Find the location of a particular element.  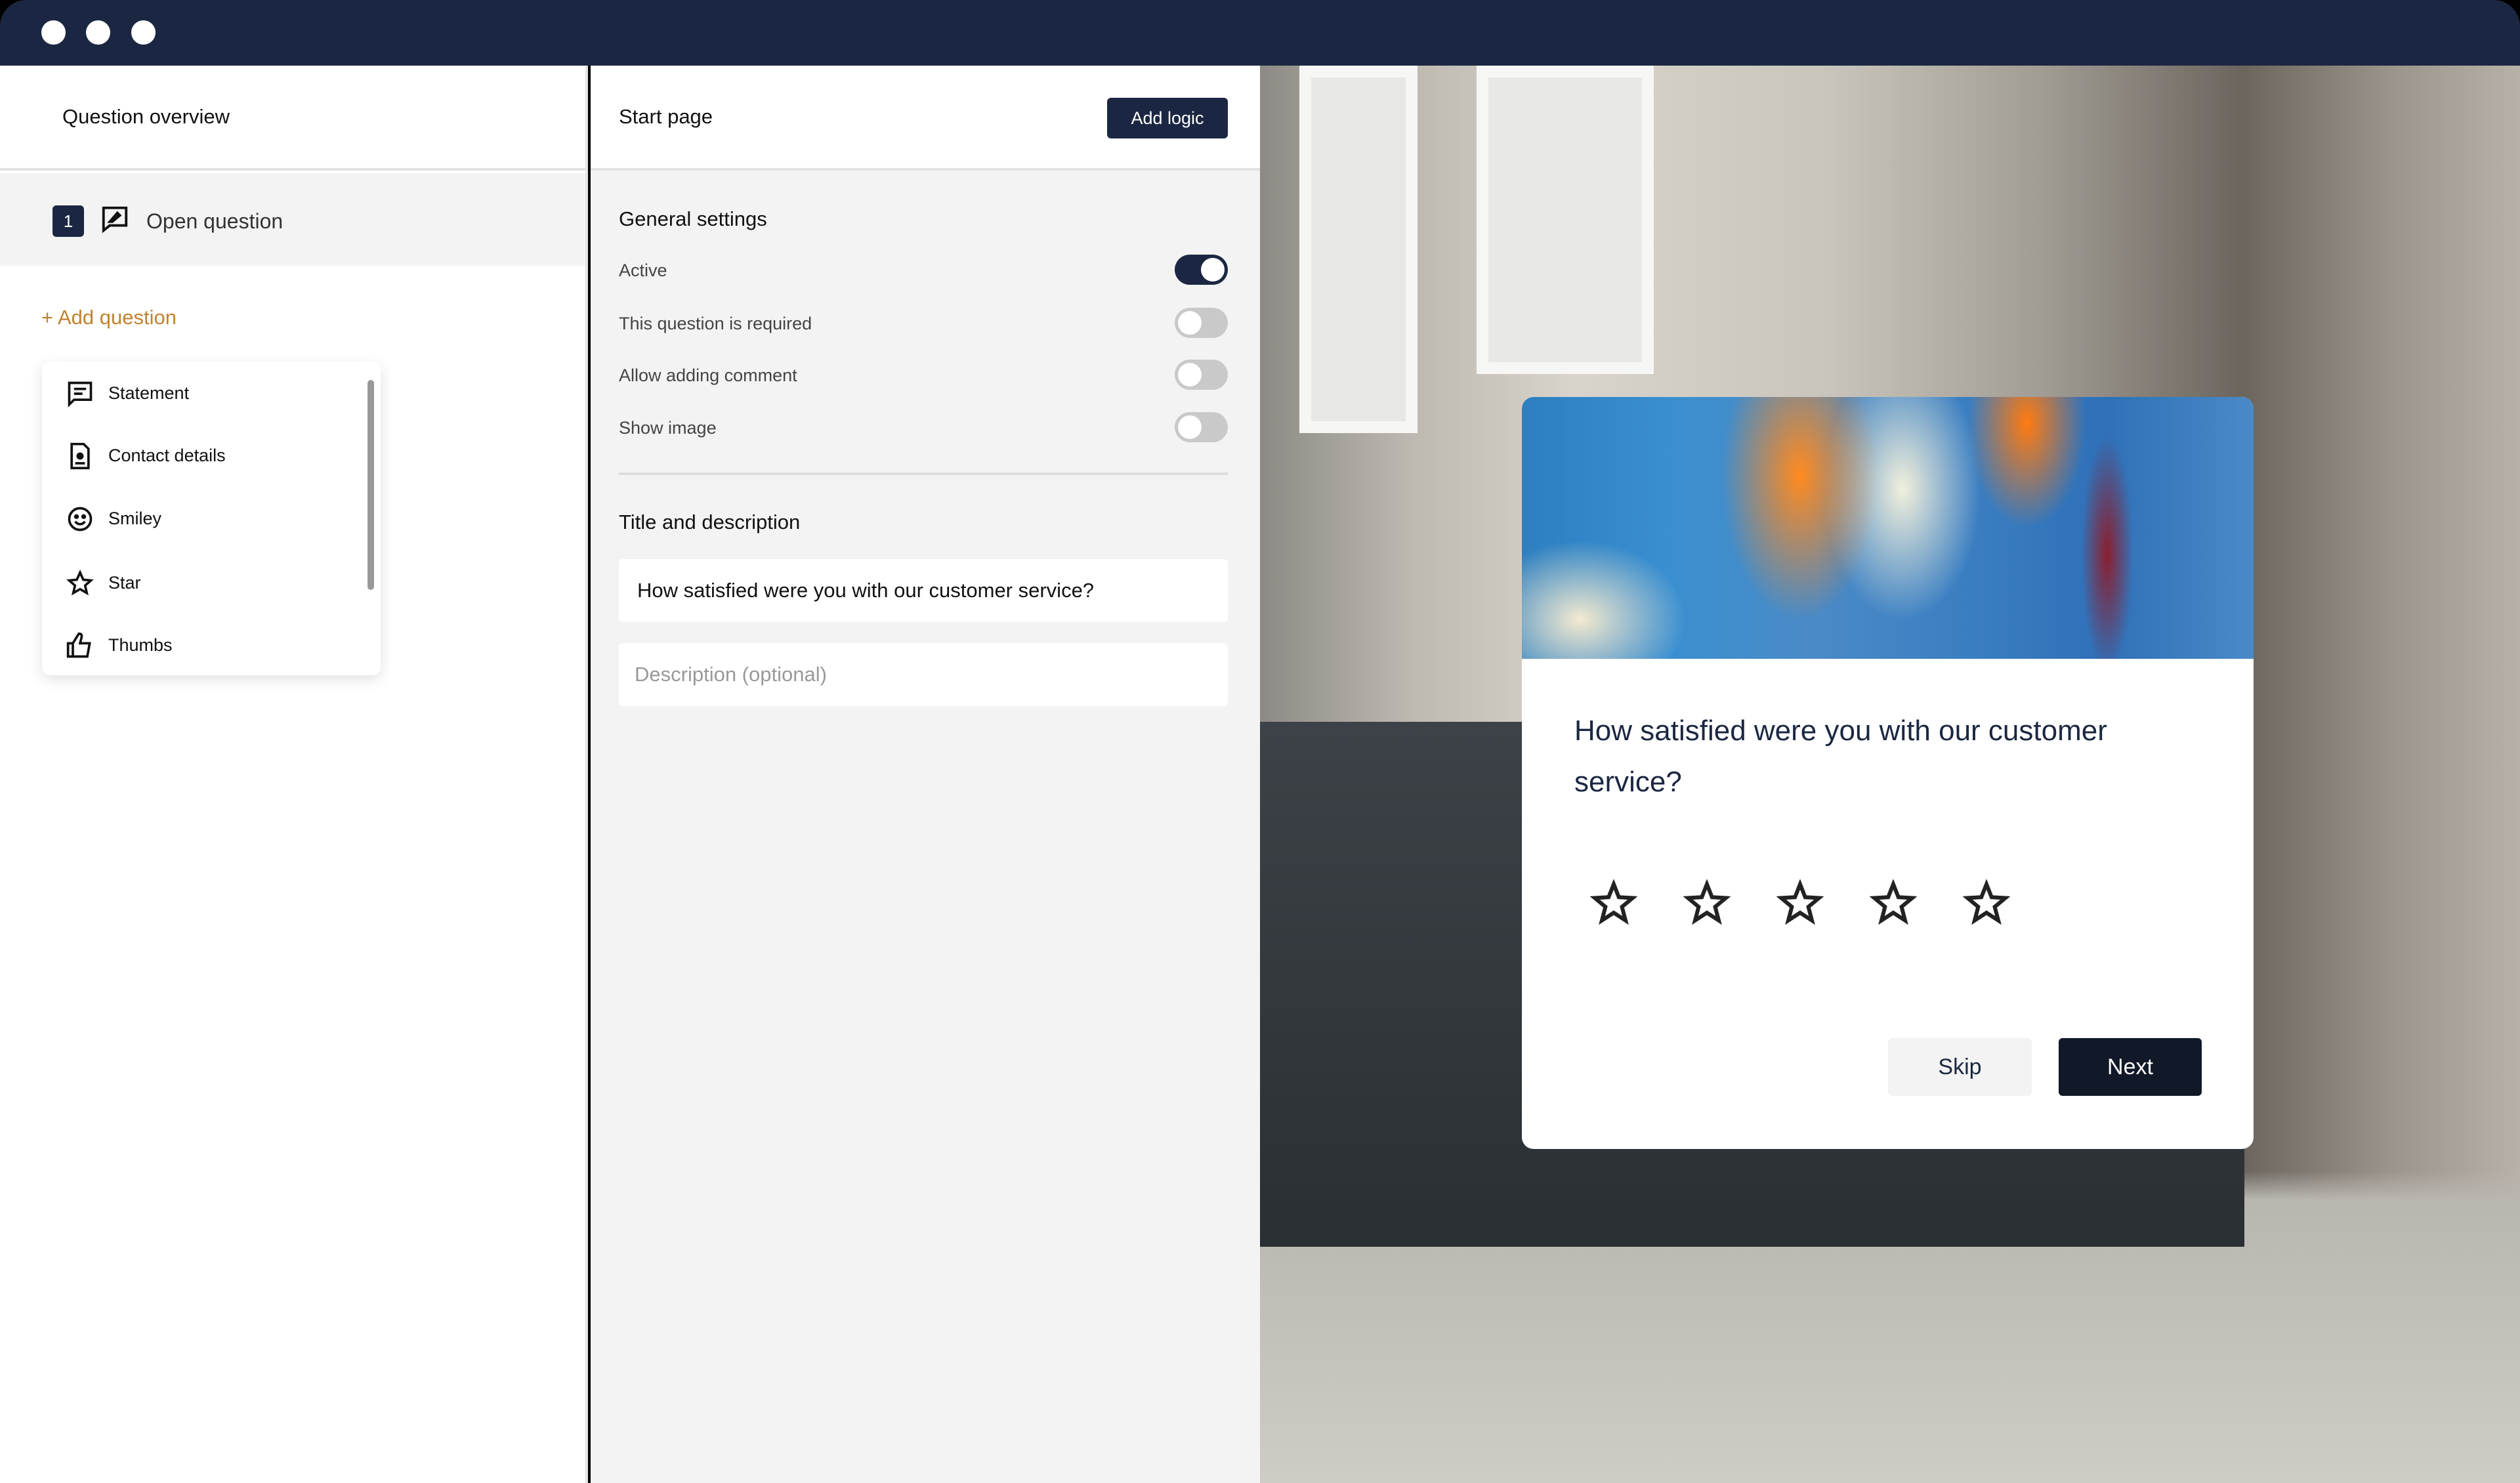

description-input is located at coordinates (923, 674).